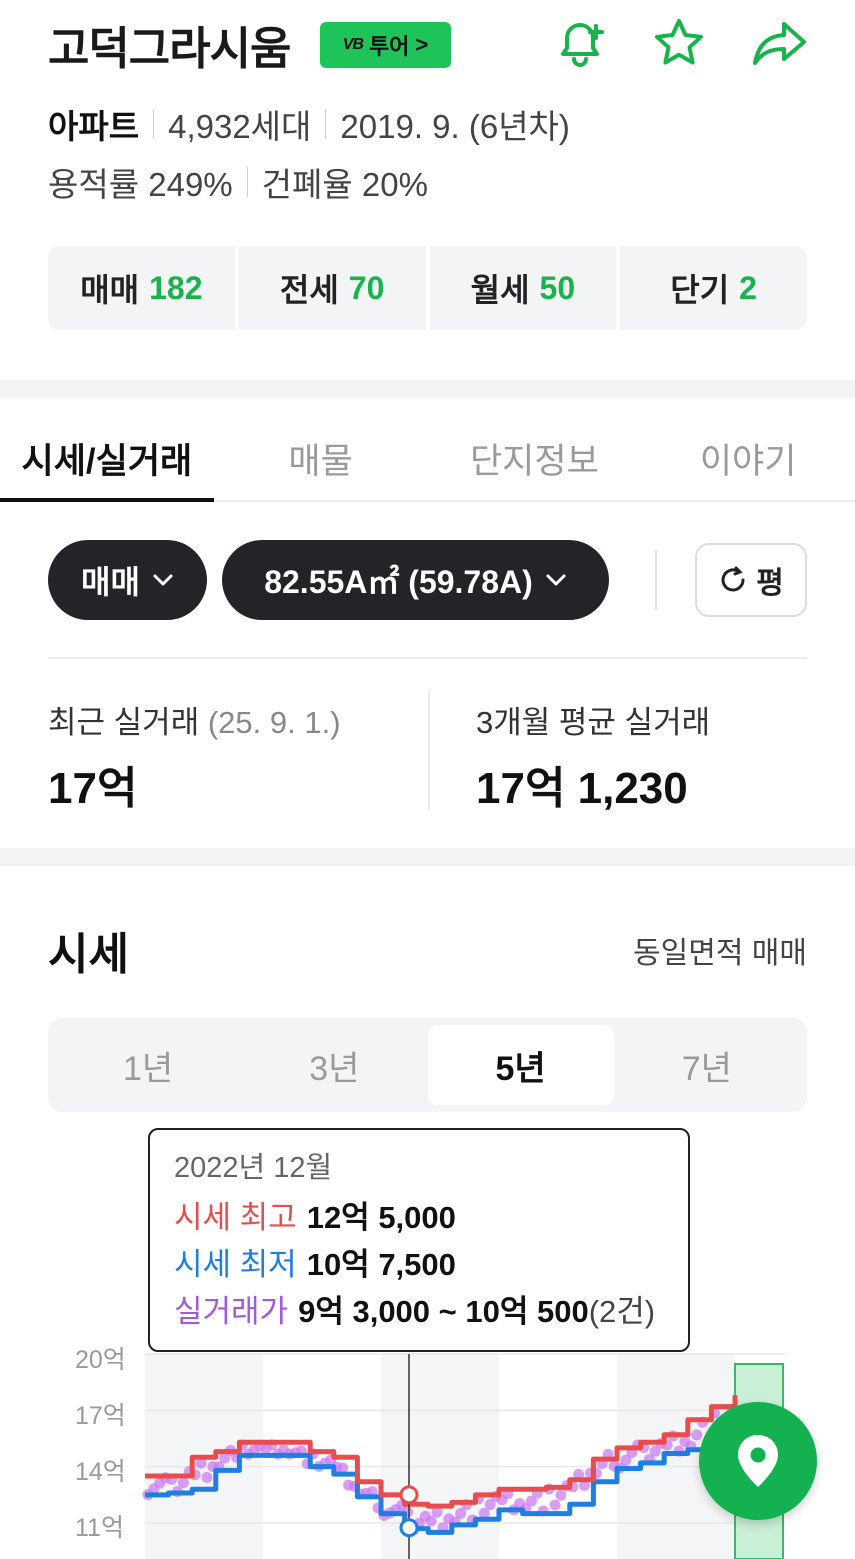  I want to click on avg-trade-label: 3개월 평균 실거래, so click(593, 722).